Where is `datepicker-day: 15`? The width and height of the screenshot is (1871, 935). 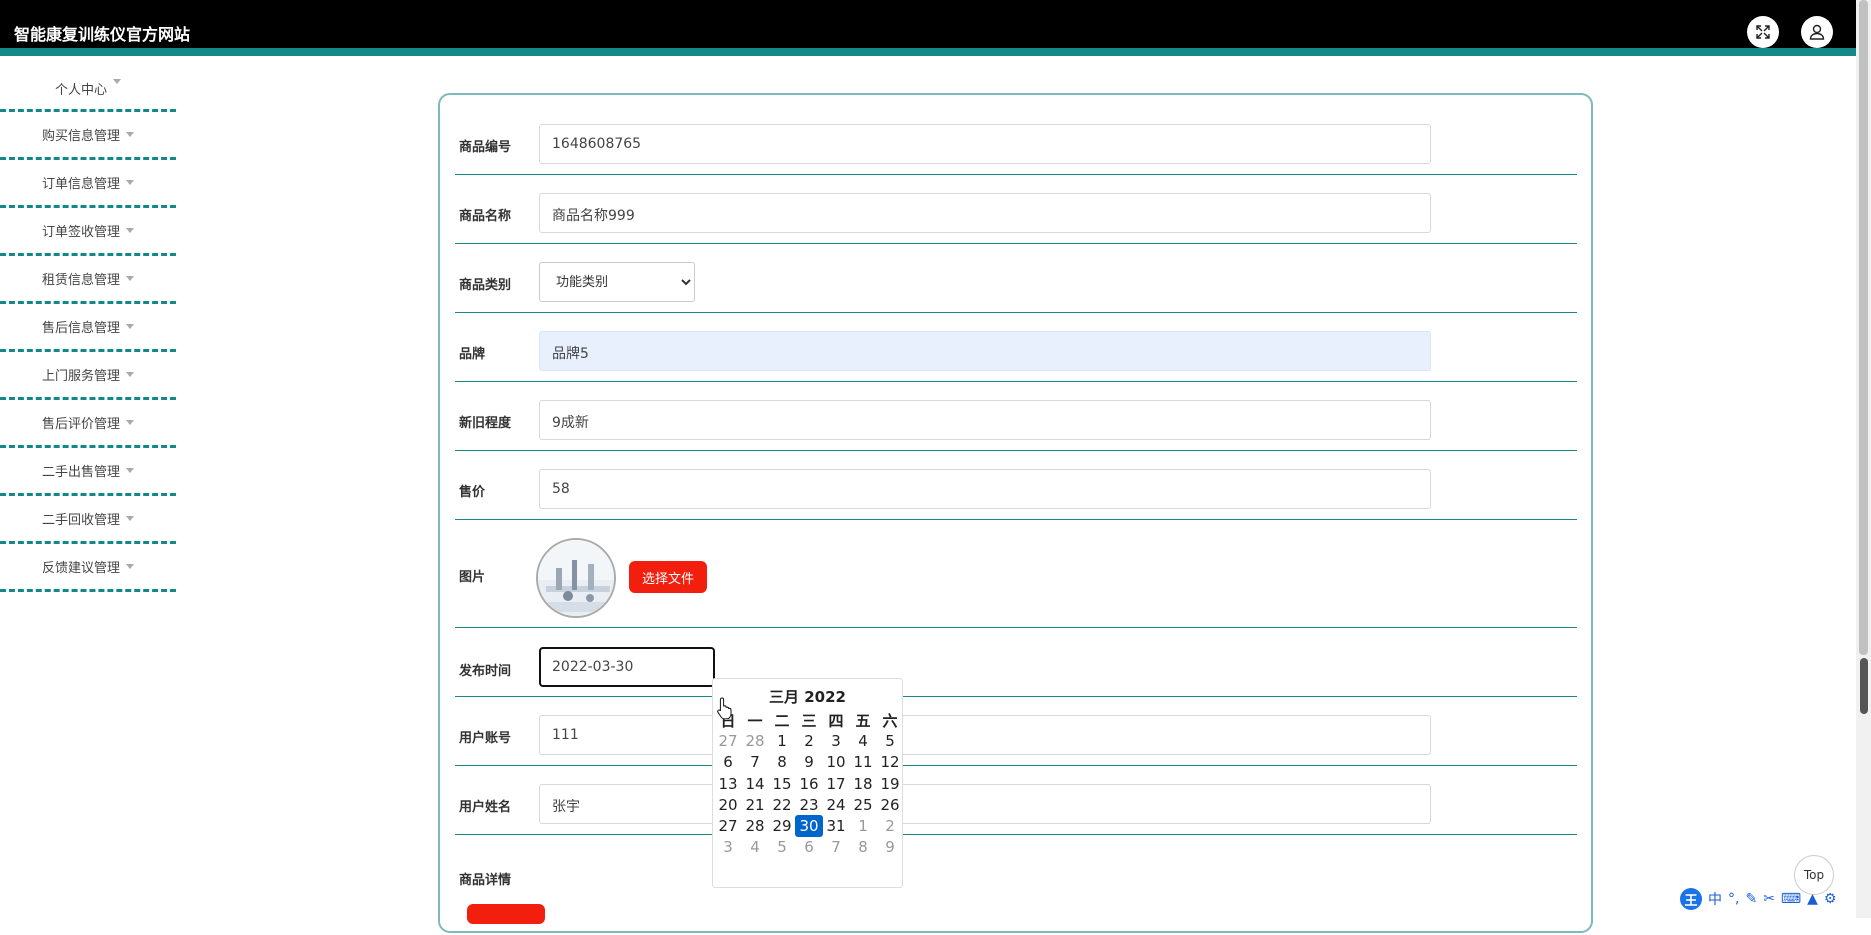
datepicker-day: 15 is located at coordinates (782, 784).